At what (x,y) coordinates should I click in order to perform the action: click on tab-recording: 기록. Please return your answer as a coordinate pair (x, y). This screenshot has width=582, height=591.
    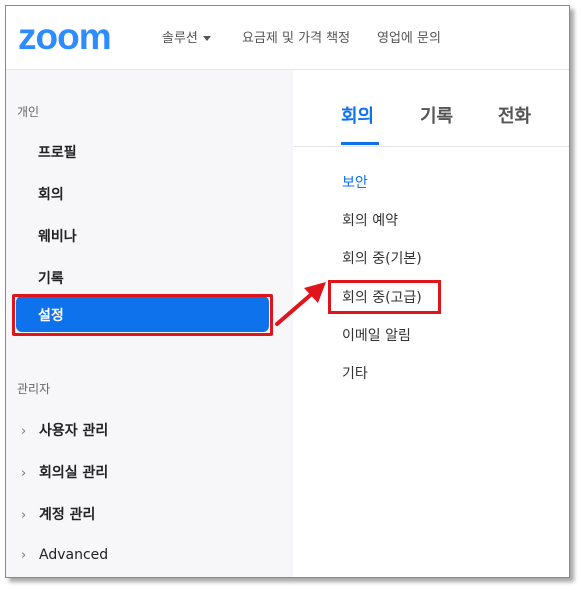
    Looking at the image, I should click on (436, 115).